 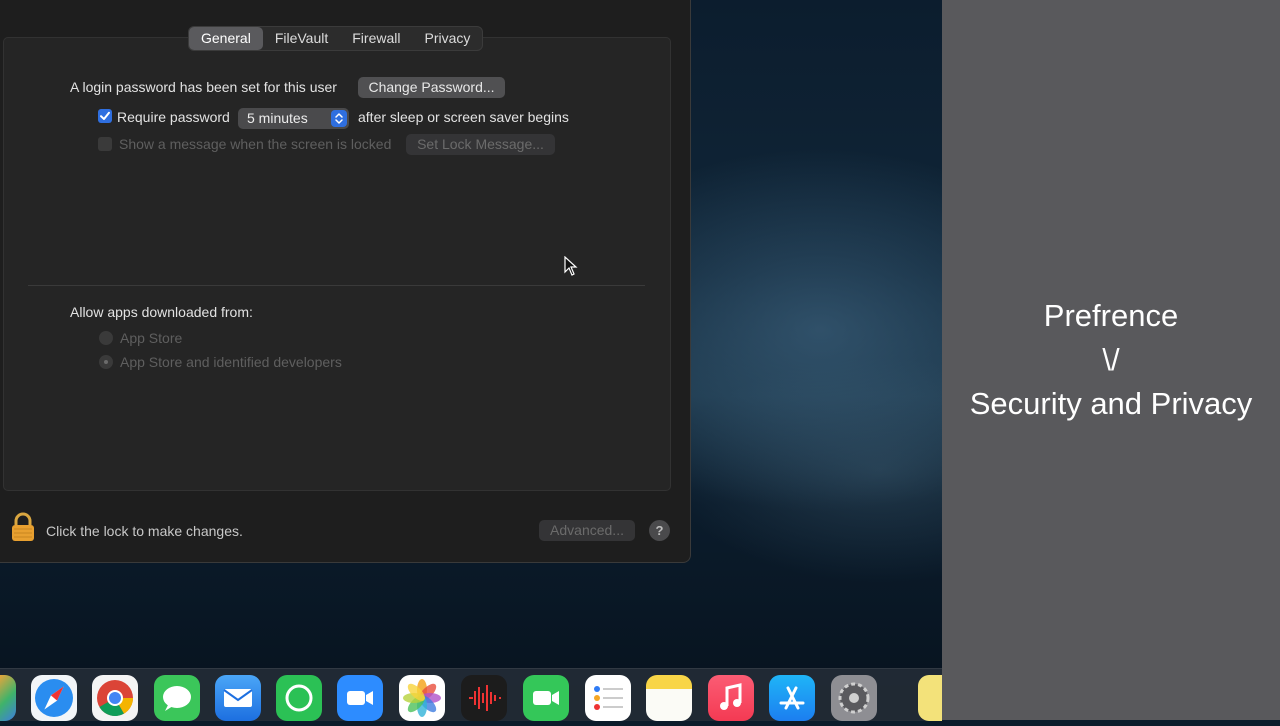 What do you see at coordinates (422, 698) in the screenshot?
I see `photos-icon` at bounding box center [422, 698].